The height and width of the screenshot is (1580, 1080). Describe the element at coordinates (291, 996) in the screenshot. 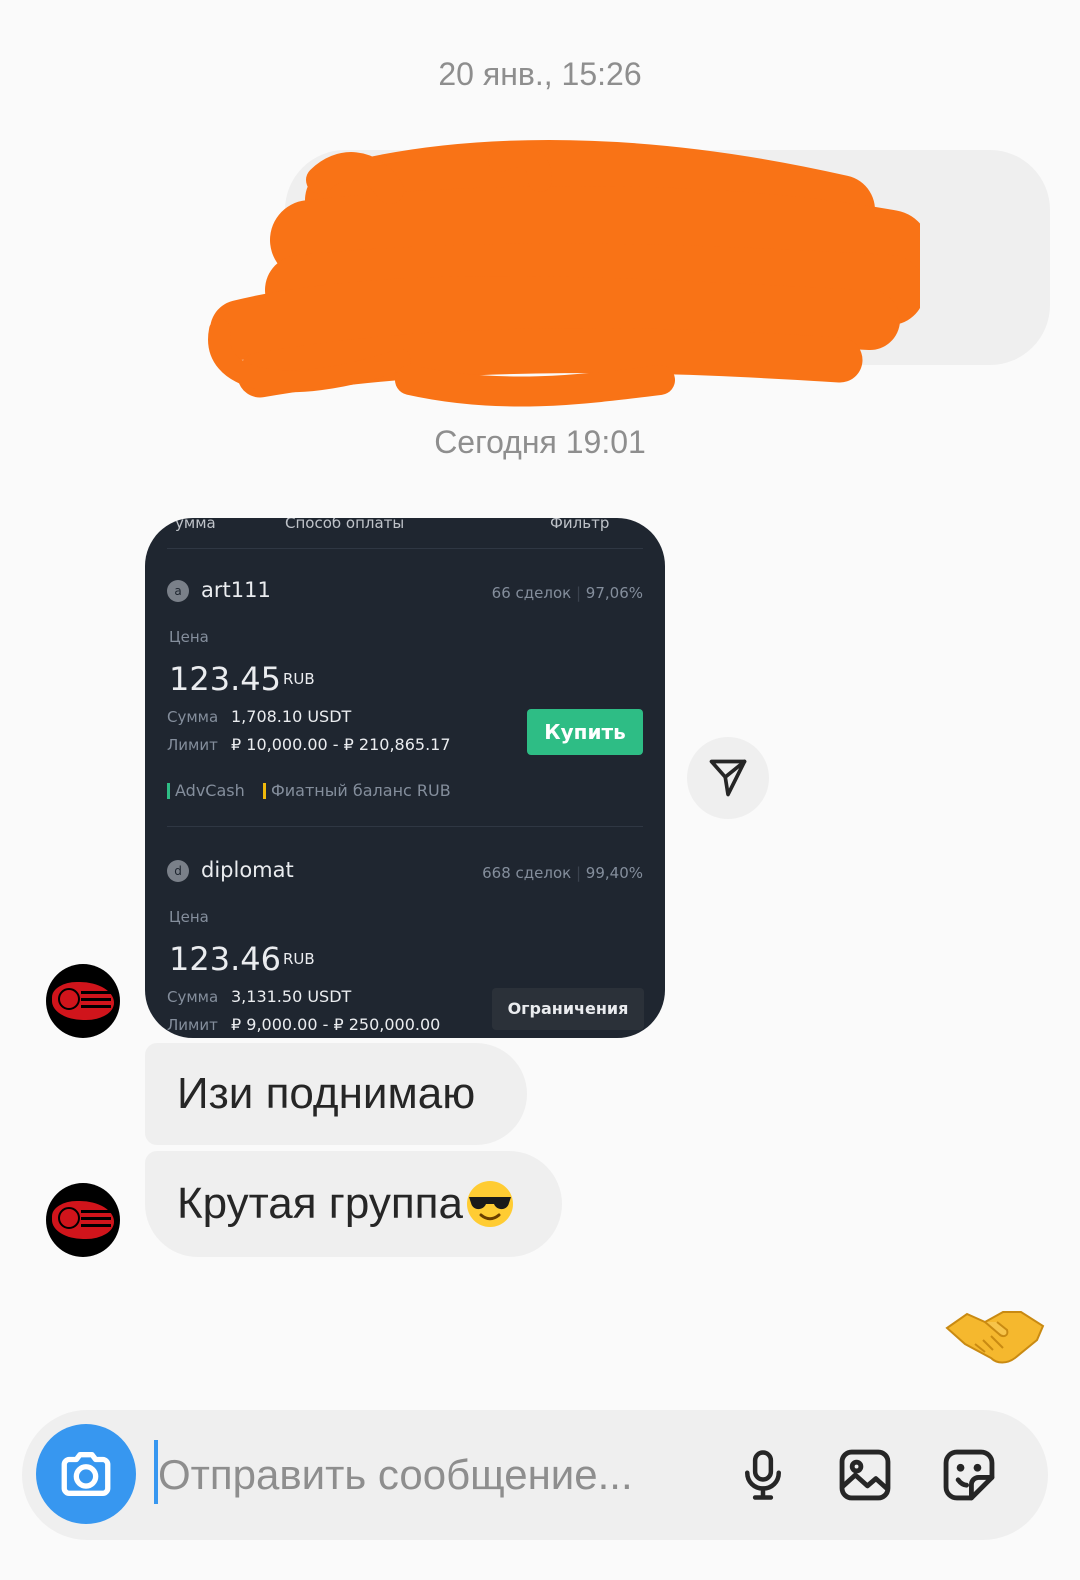

I see `amount-value: 3,131.50 USDT` at that location.